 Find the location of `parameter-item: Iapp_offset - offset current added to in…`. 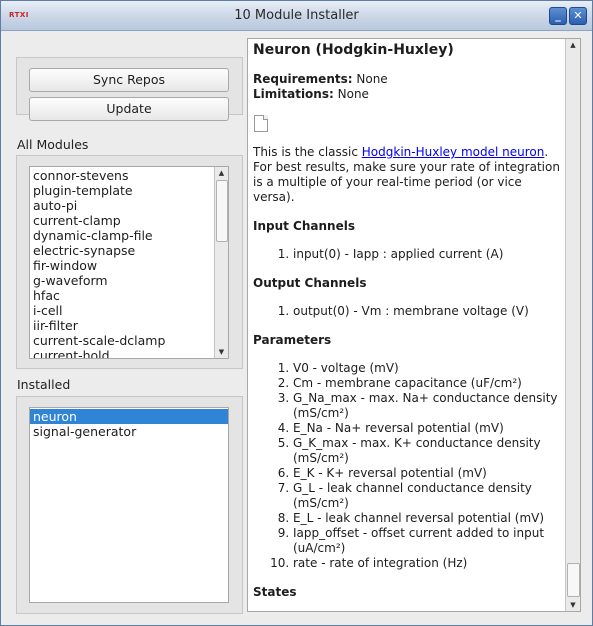

parameter-item: Iapp_offset - offset current added to in… is located at coordinates (428, 541).